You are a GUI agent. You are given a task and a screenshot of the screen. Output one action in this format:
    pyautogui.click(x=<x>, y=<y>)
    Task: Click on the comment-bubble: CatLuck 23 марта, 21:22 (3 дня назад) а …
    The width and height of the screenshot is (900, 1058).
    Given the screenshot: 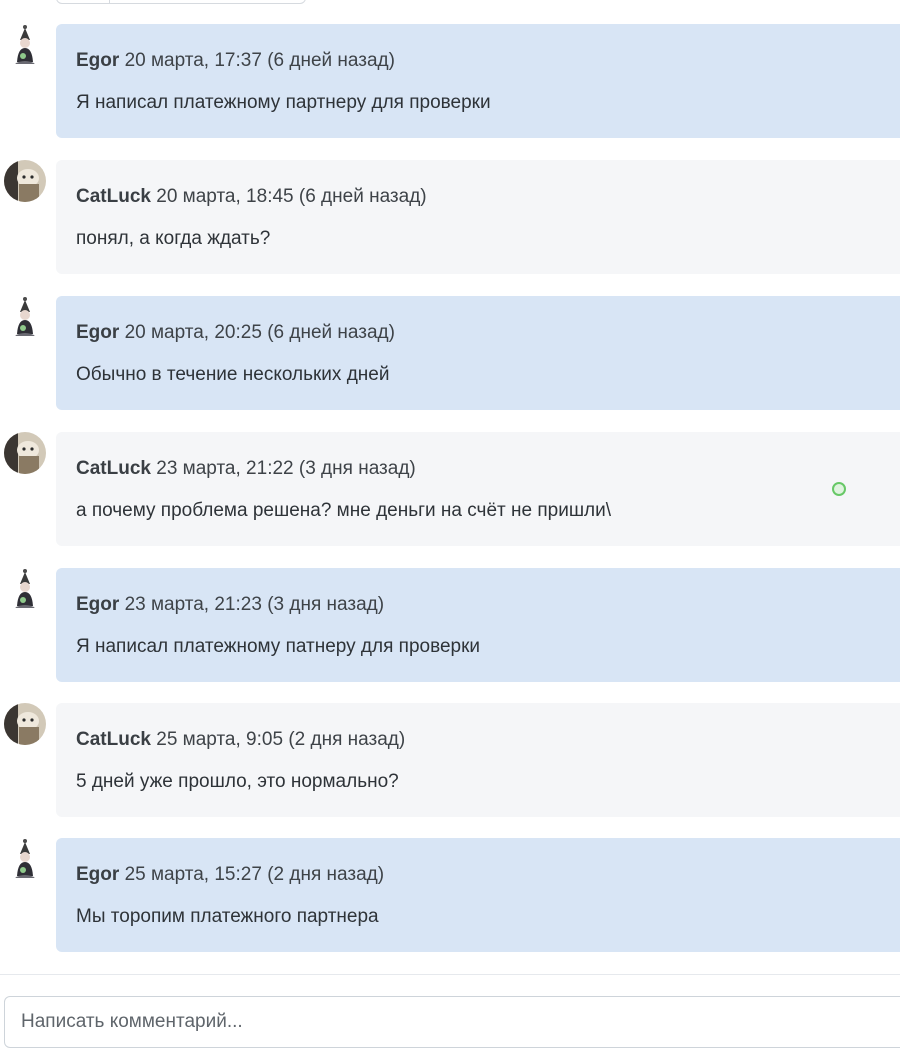 What is the action you would take?
    pyautogui.click(x=478, y=489)
    